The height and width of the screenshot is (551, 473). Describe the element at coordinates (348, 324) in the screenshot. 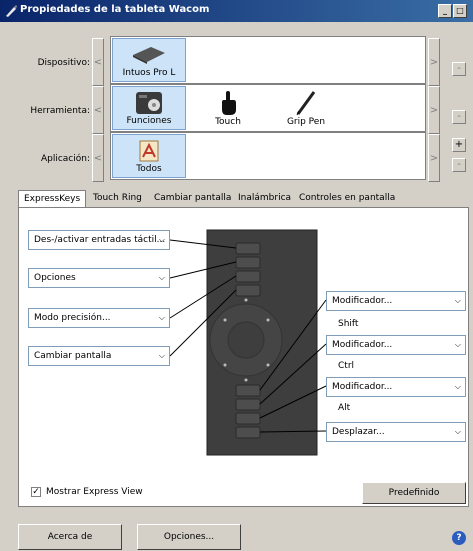

I see `expresskey-5-modifier: Shift` at that location.